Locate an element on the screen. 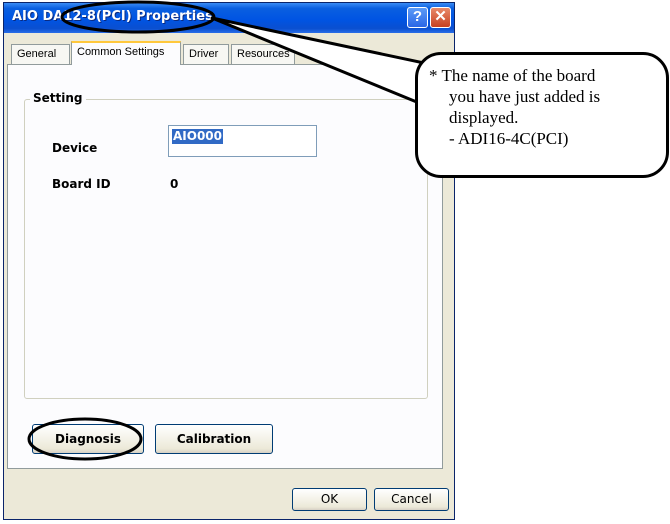 The height and width of the screenshot is (524, 670). board-id-label: Board ID is located at coordinates (81, 184).